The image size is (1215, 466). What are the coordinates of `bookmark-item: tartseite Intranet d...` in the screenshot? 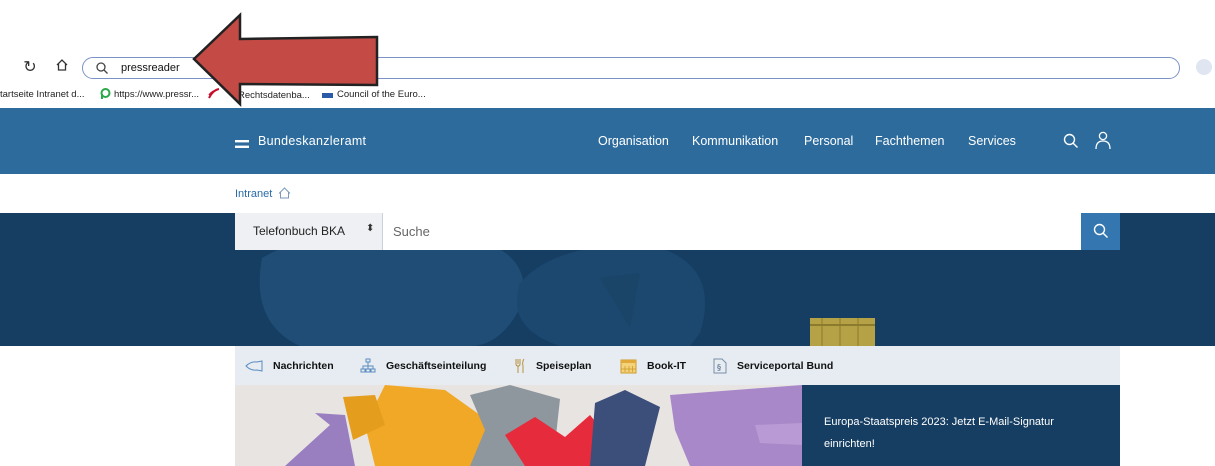 It's located at (42, 95).